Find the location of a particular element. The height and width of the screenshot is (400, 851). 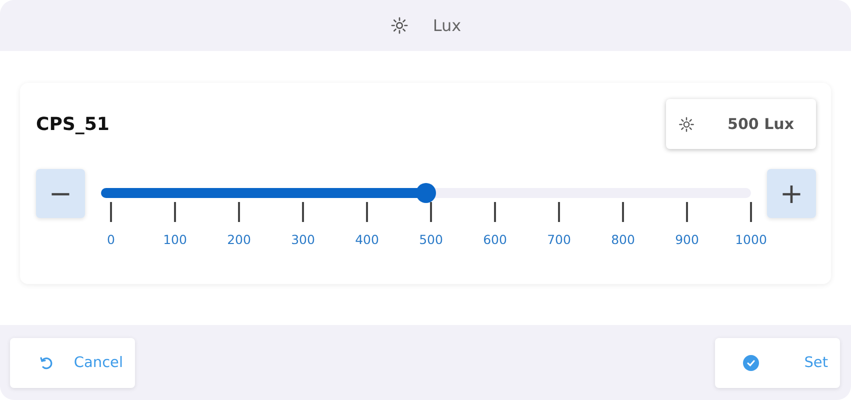

tick-label: 0 is located at coordinates (111, 239).